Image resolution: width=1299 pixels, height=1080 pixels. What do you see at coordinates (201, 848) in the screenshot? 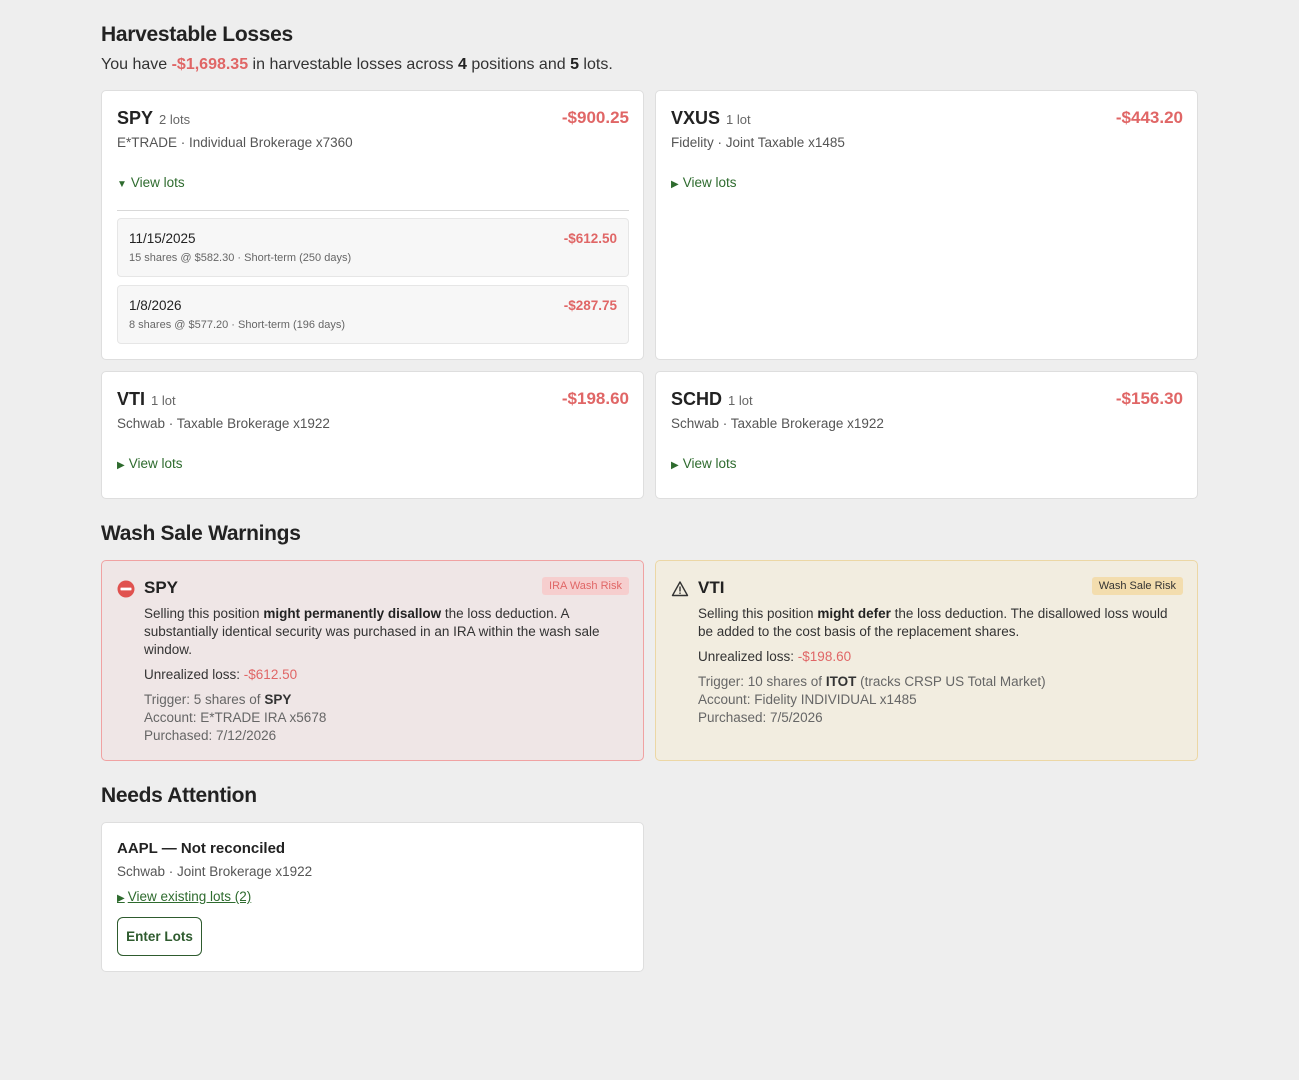
I see `attention-heading: AAPL — Not reconciled` at bounding box center [201, 848].